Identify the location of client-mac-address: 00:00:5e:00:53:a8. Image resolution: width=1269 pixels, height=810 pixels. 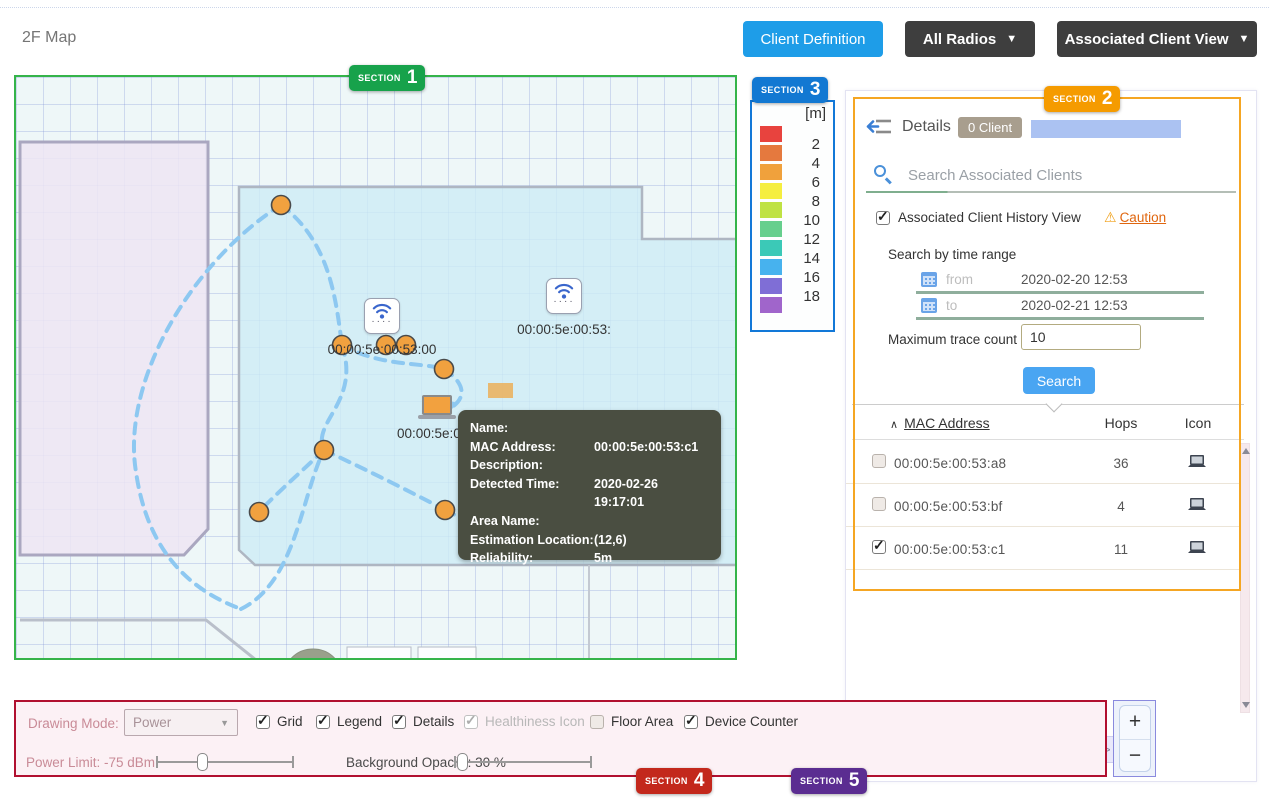
(950, 463).